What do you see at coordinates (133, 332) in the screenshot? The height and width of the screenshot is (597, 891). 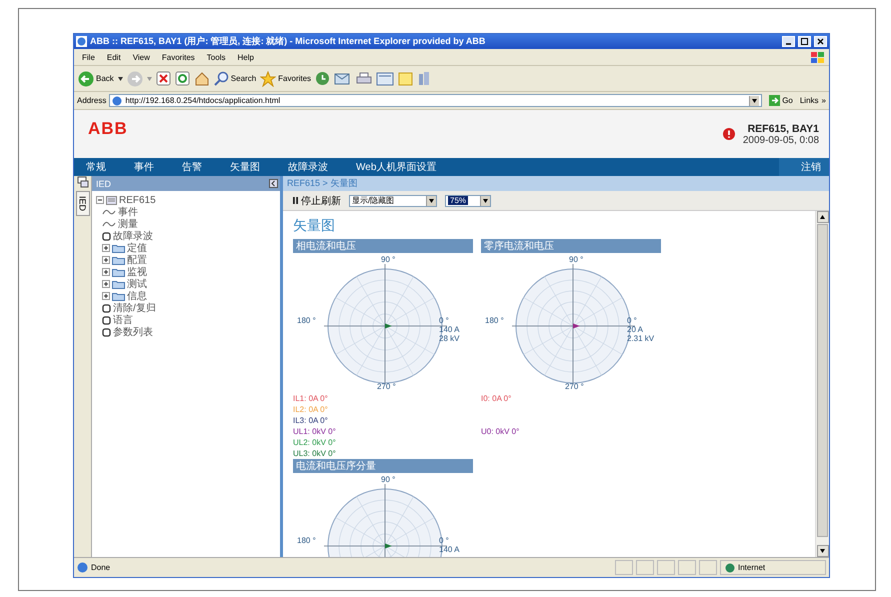 I see `tree-item: 参数列表` at bounding box center [133, 332].